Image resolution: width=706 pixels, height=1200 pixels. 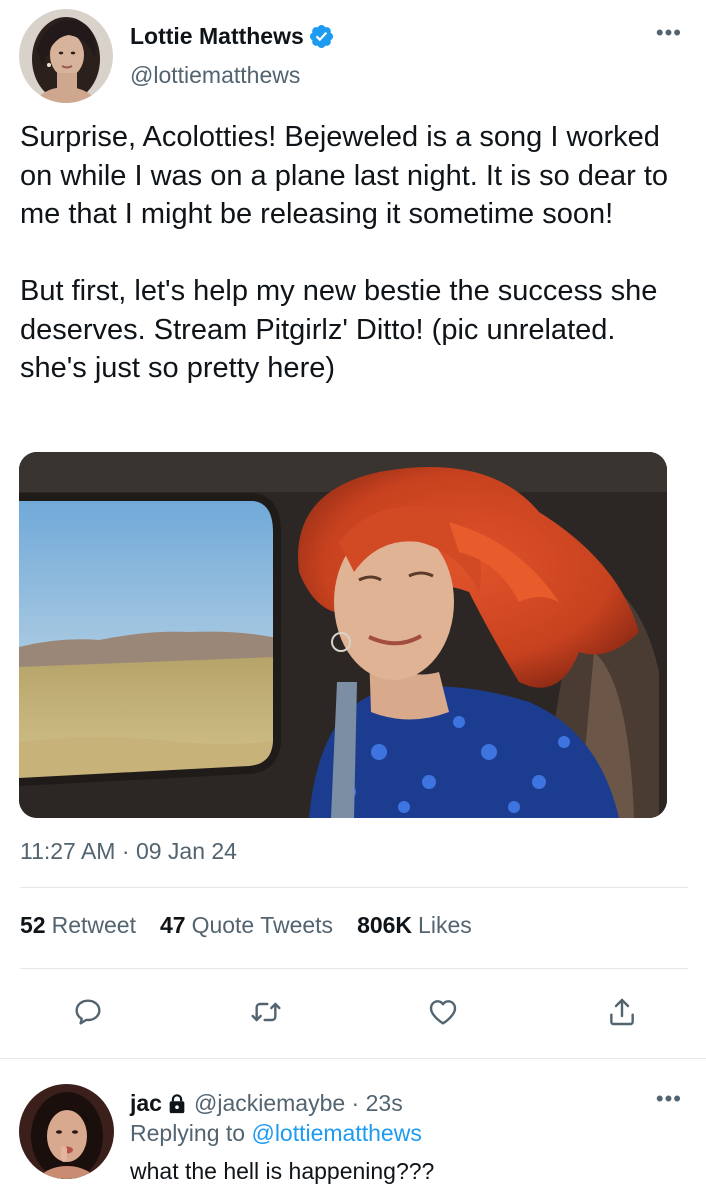 What do you see at coordinates (353, 1058) in the screenshot?
I see `thread-divider` at bounding box center [353, 1058].